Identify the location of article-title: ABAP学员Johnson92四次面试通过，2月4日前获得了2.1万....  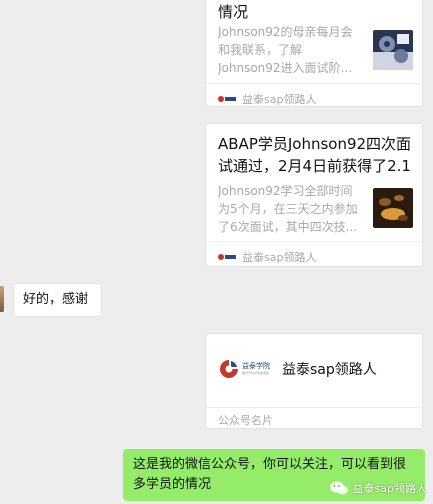
(315, 155).